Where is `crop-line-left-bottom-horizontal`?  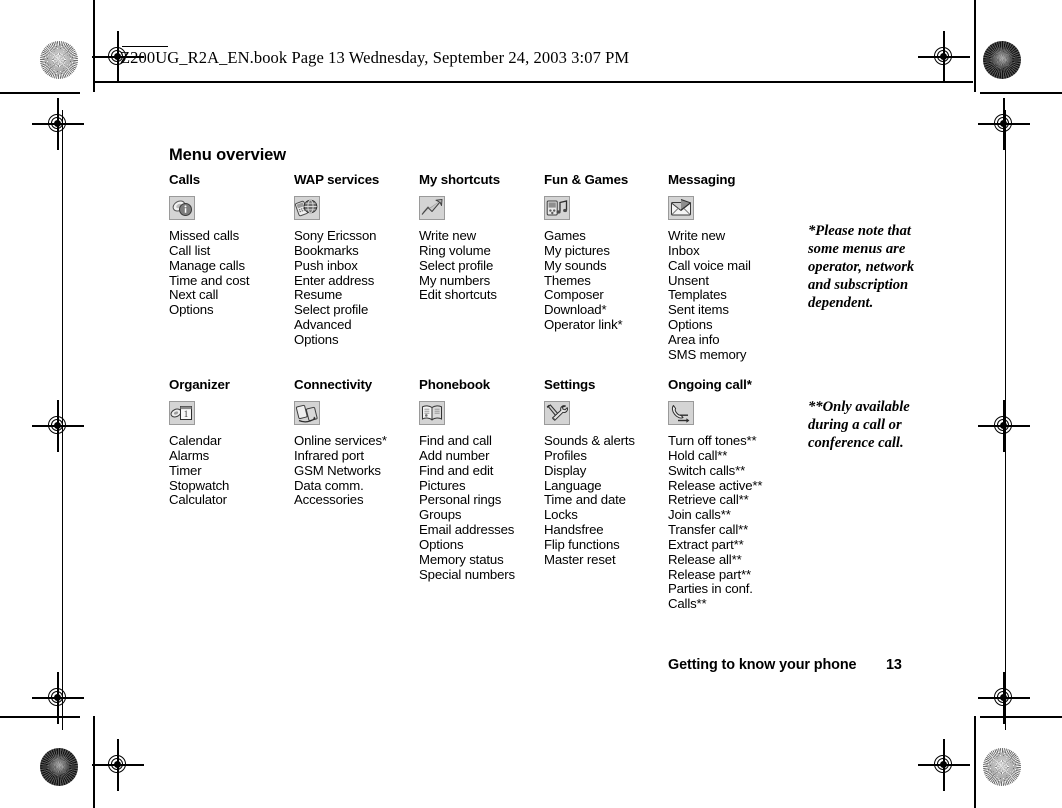 crop-line-left-bottom-horizontal is located at coordinates (40, 717).